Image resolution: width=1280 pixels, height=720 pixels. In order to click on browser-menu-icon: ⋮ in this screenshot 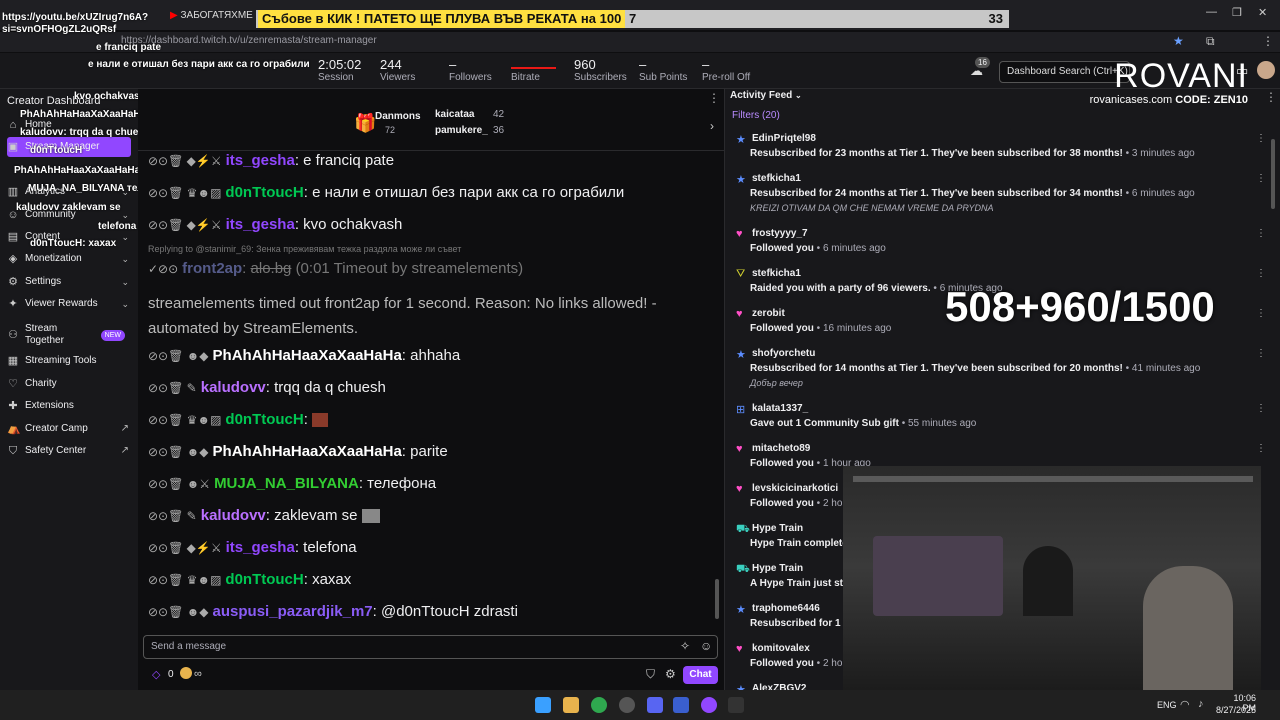, I will do `click(1268, 41)`.